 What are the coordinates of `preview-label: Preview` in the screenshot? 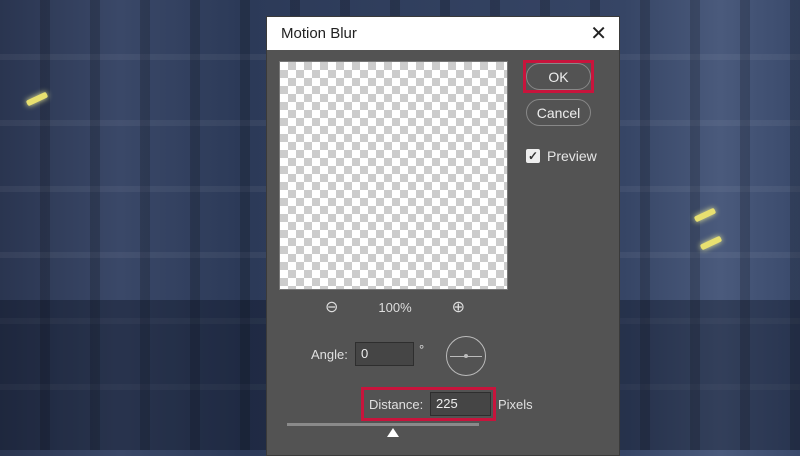 It's located at (572, 156).